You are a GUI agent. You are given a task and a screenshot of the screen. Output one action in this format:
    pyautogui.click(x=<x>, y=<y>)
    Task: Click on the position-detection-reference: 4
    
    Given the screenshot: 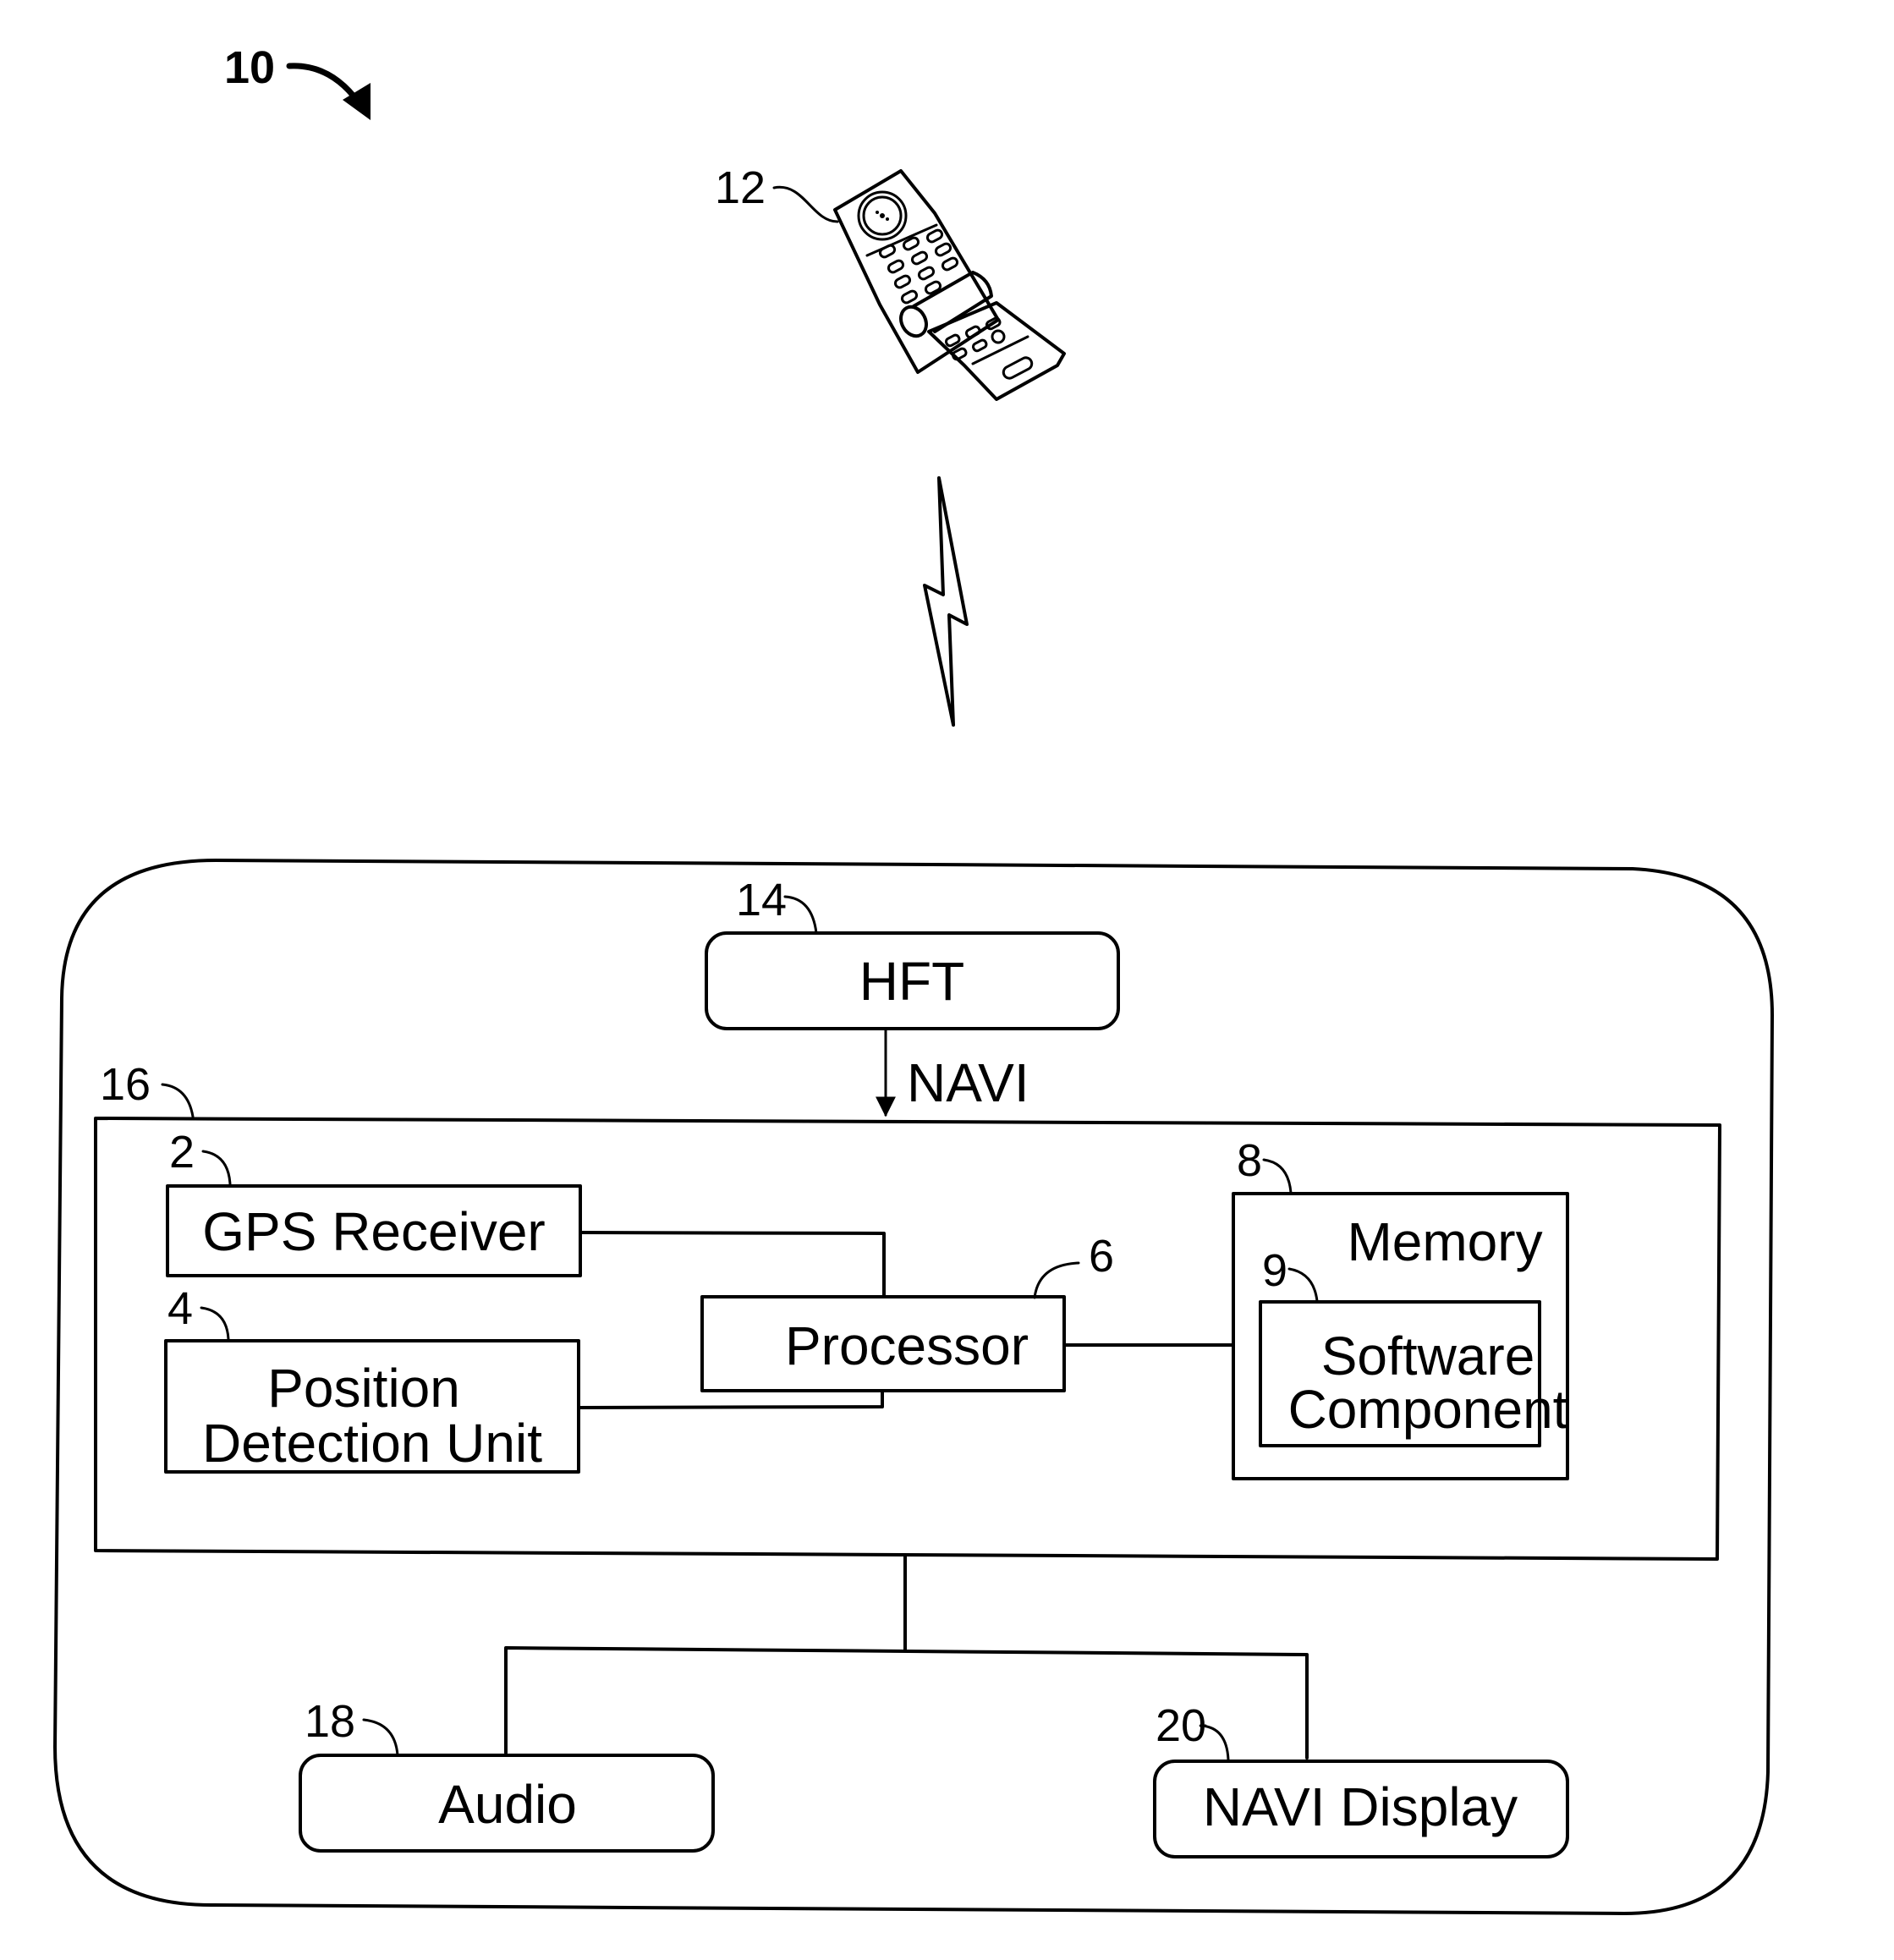 What is the action you would take?
    pyautogui.click(x=180, y=1308)
    